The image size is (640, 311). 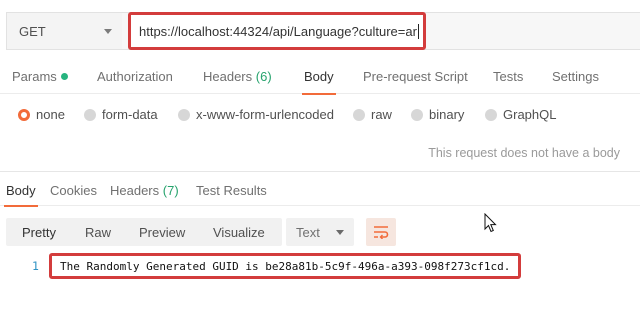 What do you see at coordinates (228, 76) in the screenshot?
I see `tab-headers-label: Headers` at bounding box center [228, 76].